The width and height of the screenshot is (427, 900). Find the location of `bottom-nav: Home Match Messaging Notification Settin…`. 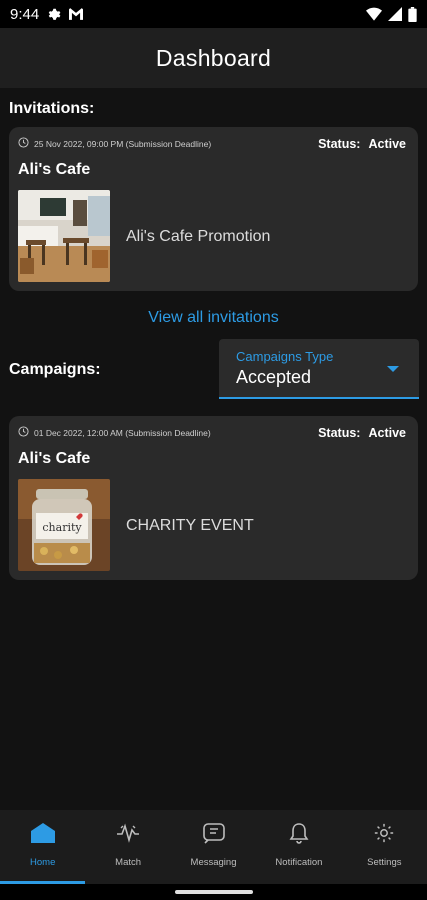

bottom-nav: Home Match Messaging Notification Settin… is located at coordinates (213, 847).